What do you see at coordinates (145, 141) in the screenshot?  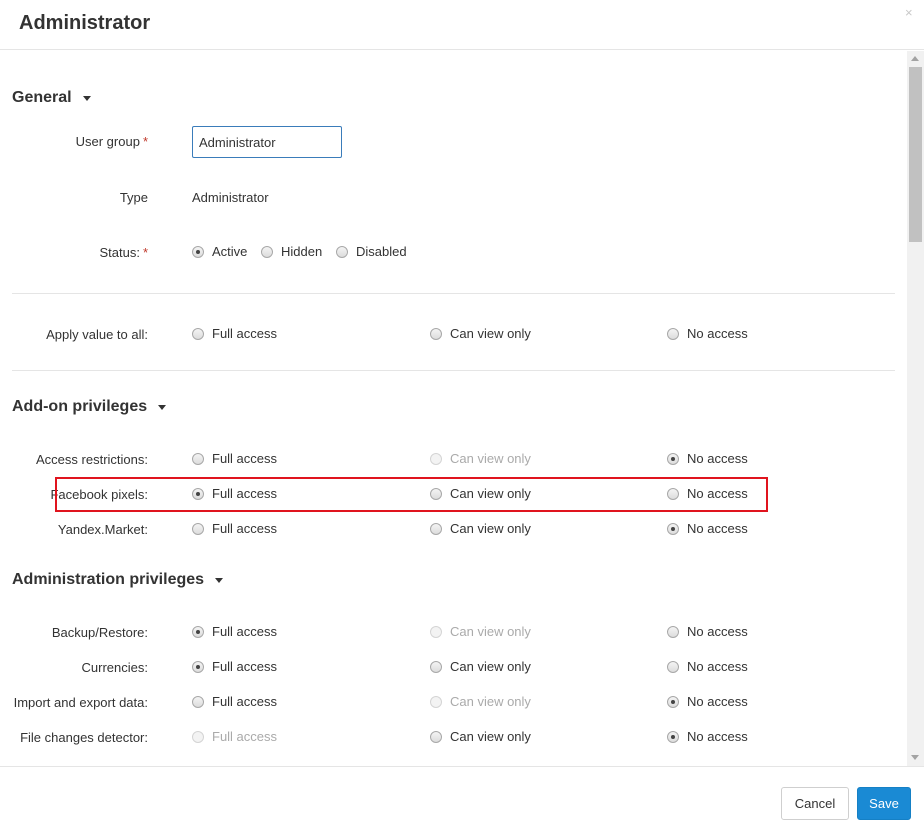 I see `required-mark: *` at bounding box center [145, 141].